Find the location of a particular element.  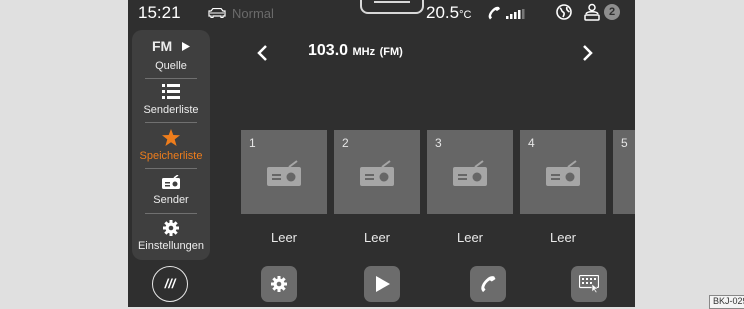

temperature-unit: °C is located at coordinates (465, 15).